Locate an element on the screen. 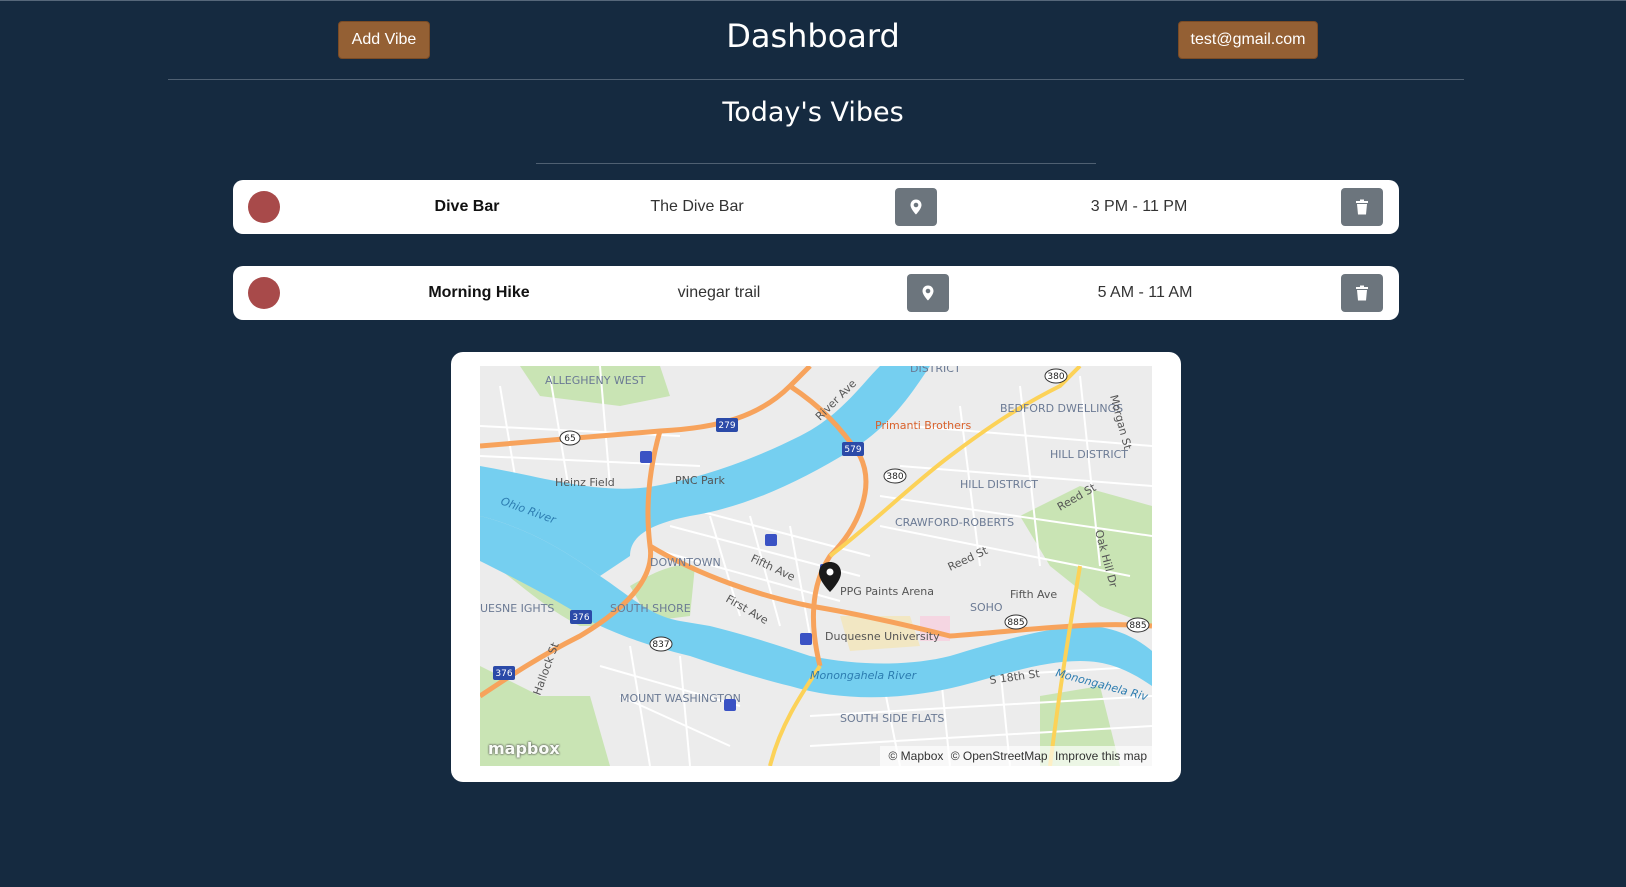 This screenshot has height=887, width=1626. highway-shield: 837 is located at coordinates (661, 644).